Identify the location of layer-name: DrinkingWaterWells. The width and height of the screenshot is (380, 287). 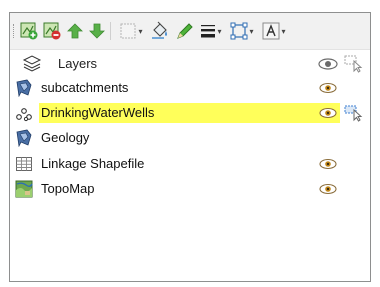
(98, 112).